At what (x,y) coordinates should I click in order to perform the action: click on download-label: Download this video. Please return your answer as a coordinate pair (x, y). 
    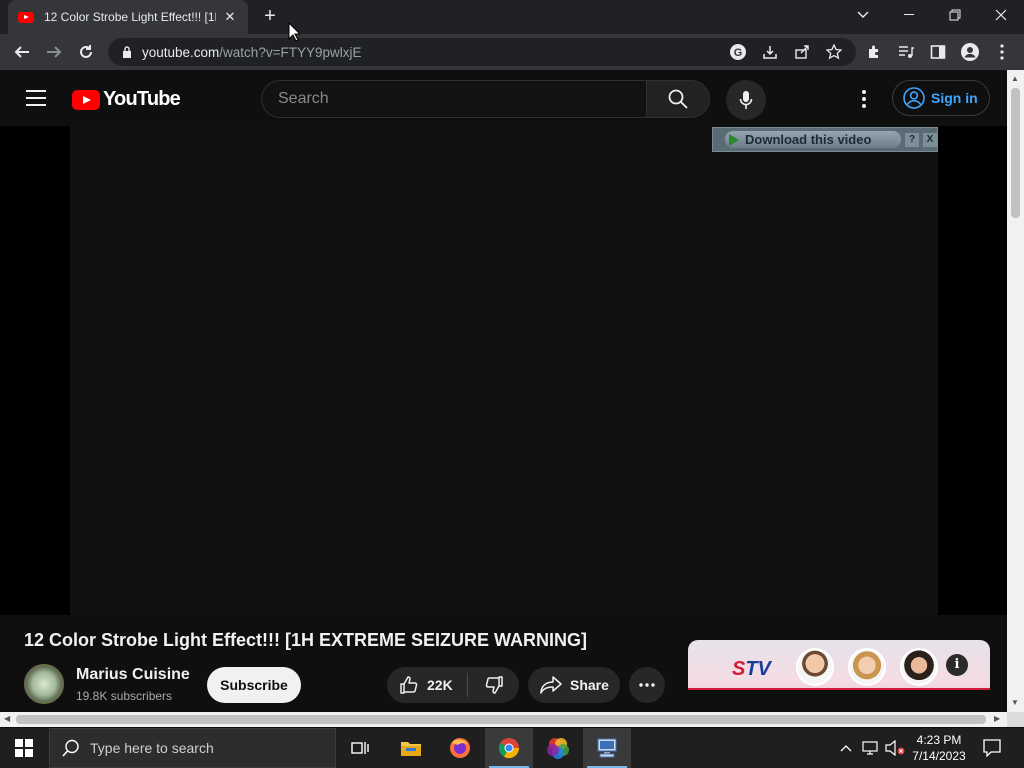
    Looking at the image, I should click on (808, 139).